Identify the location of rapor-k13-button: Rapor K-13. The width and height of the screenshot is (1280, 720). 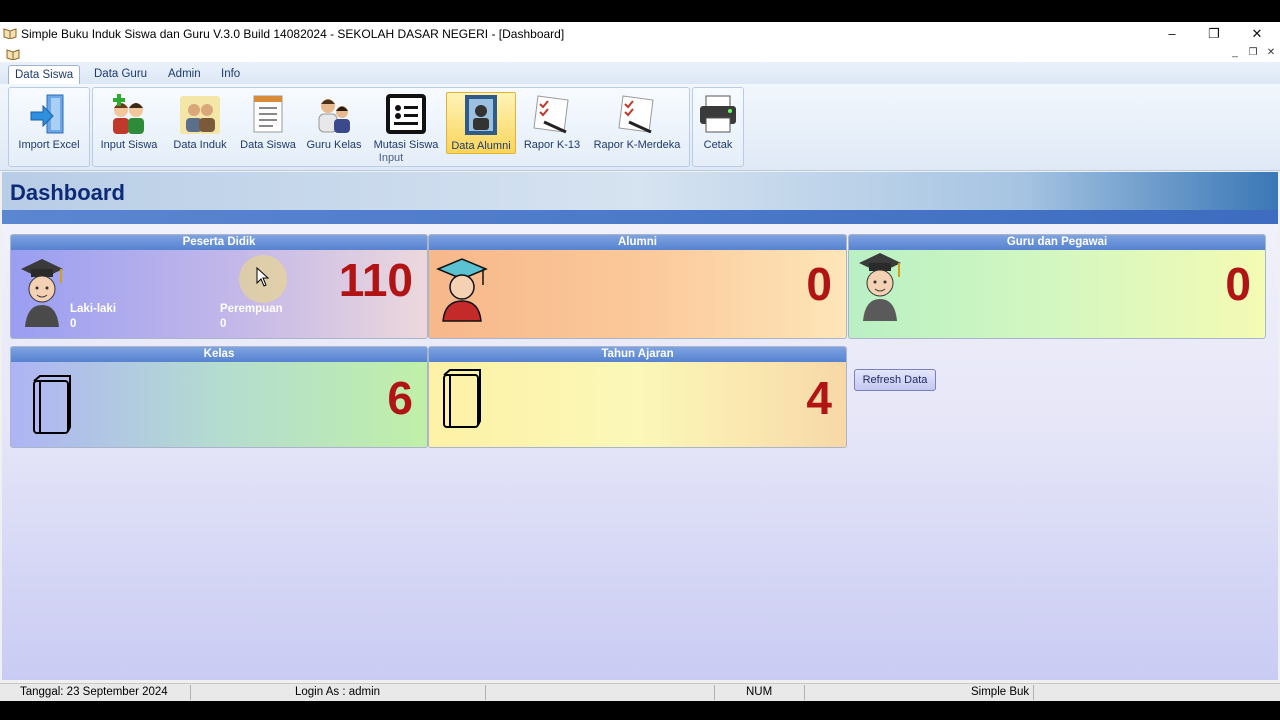
(552, 122).